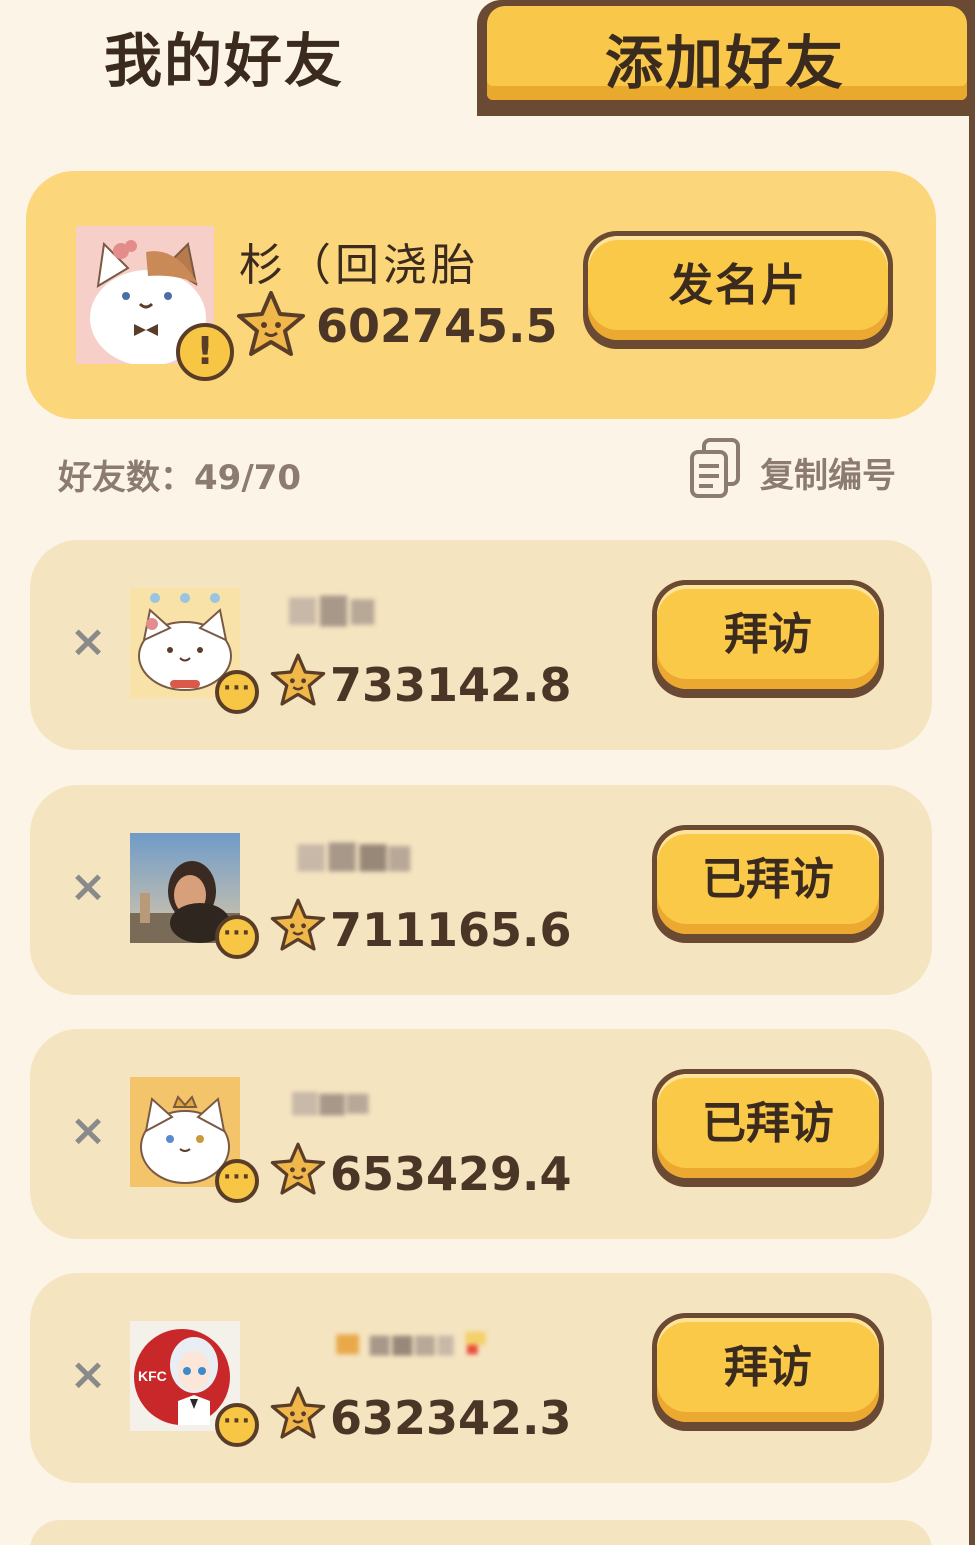 This screenshot has width=975, height=1545. Describe the element at coordinates (715, 468) in the screenshot. I see `copy-icon` at that location.